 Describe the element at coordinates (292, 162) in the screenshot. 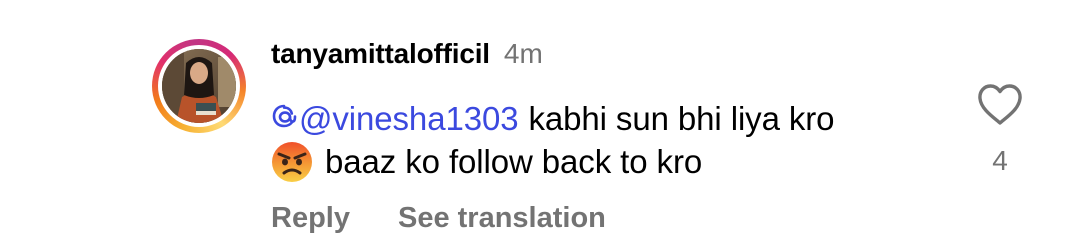

I see `angry-face-icon` at that location.